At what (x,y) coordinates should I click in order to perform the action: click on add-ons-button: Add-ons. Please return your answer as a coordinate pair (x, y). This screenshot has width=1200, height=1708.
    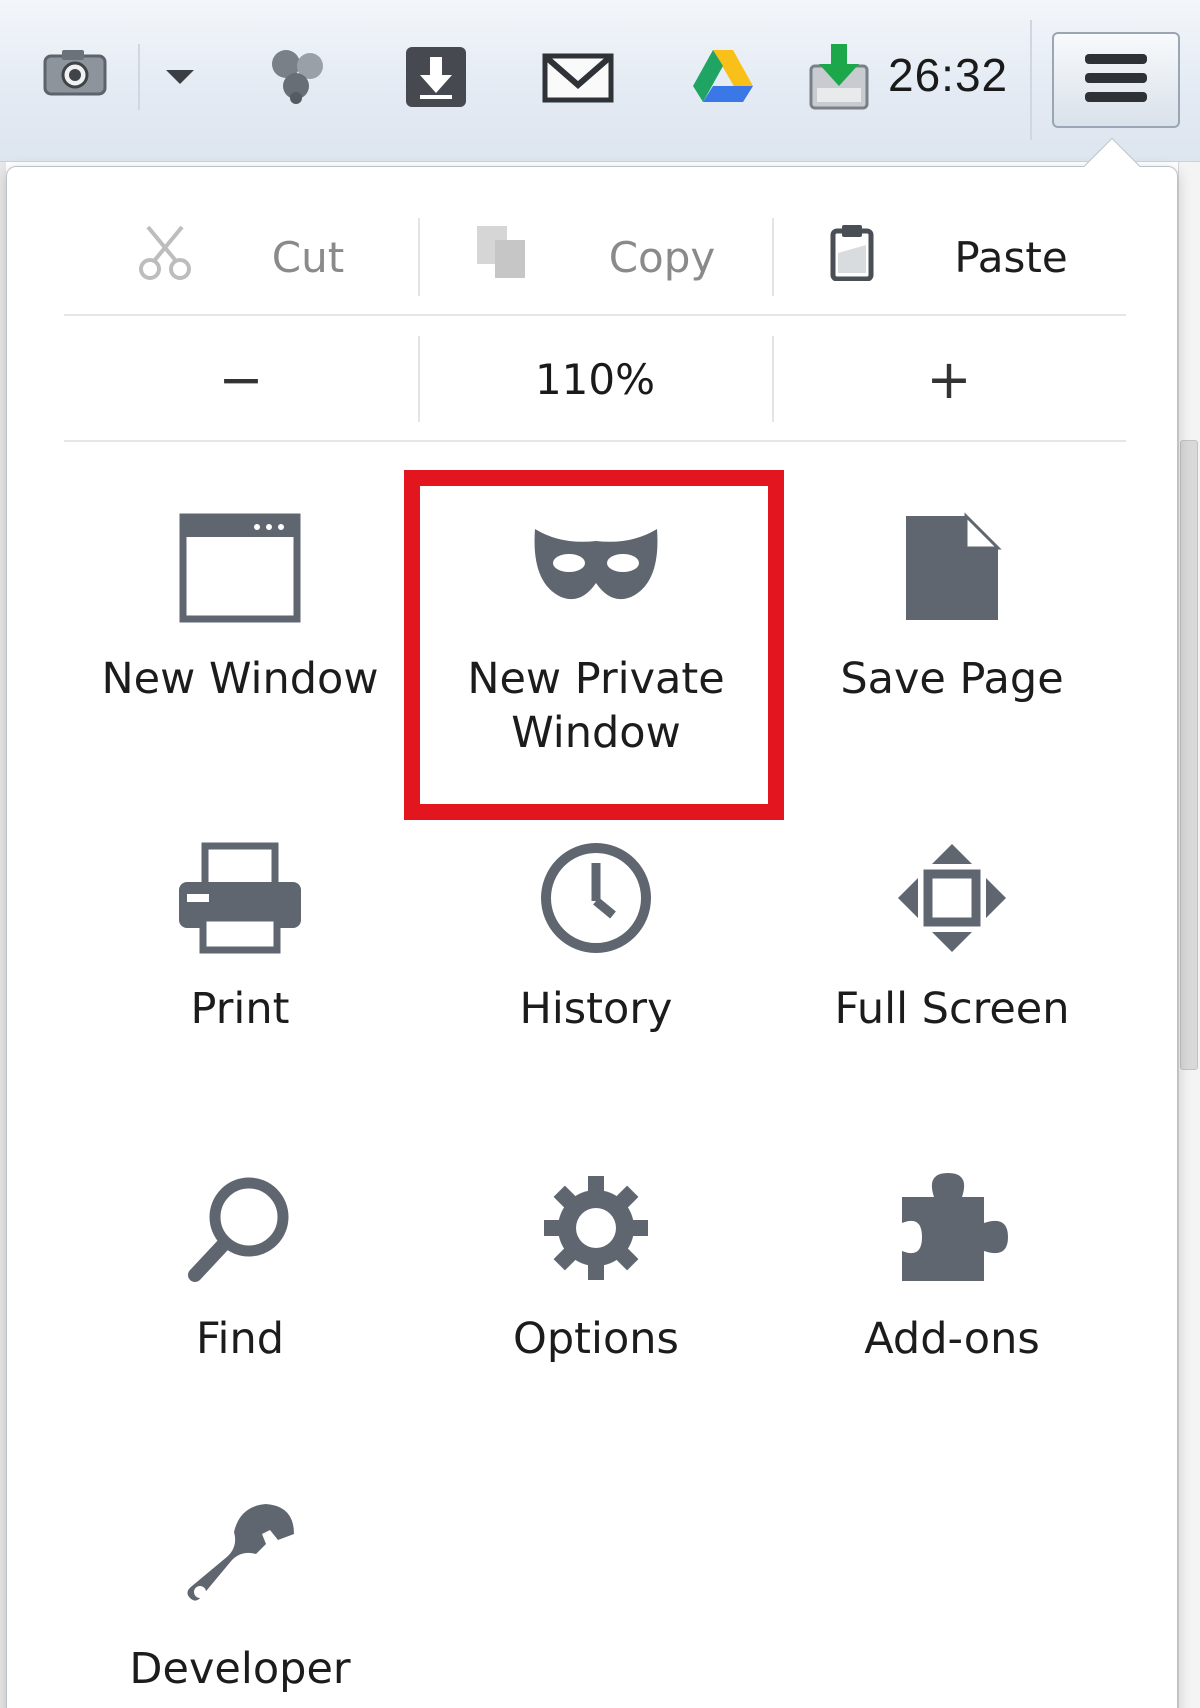
    Looking at the image, I should click on (952, 1285).